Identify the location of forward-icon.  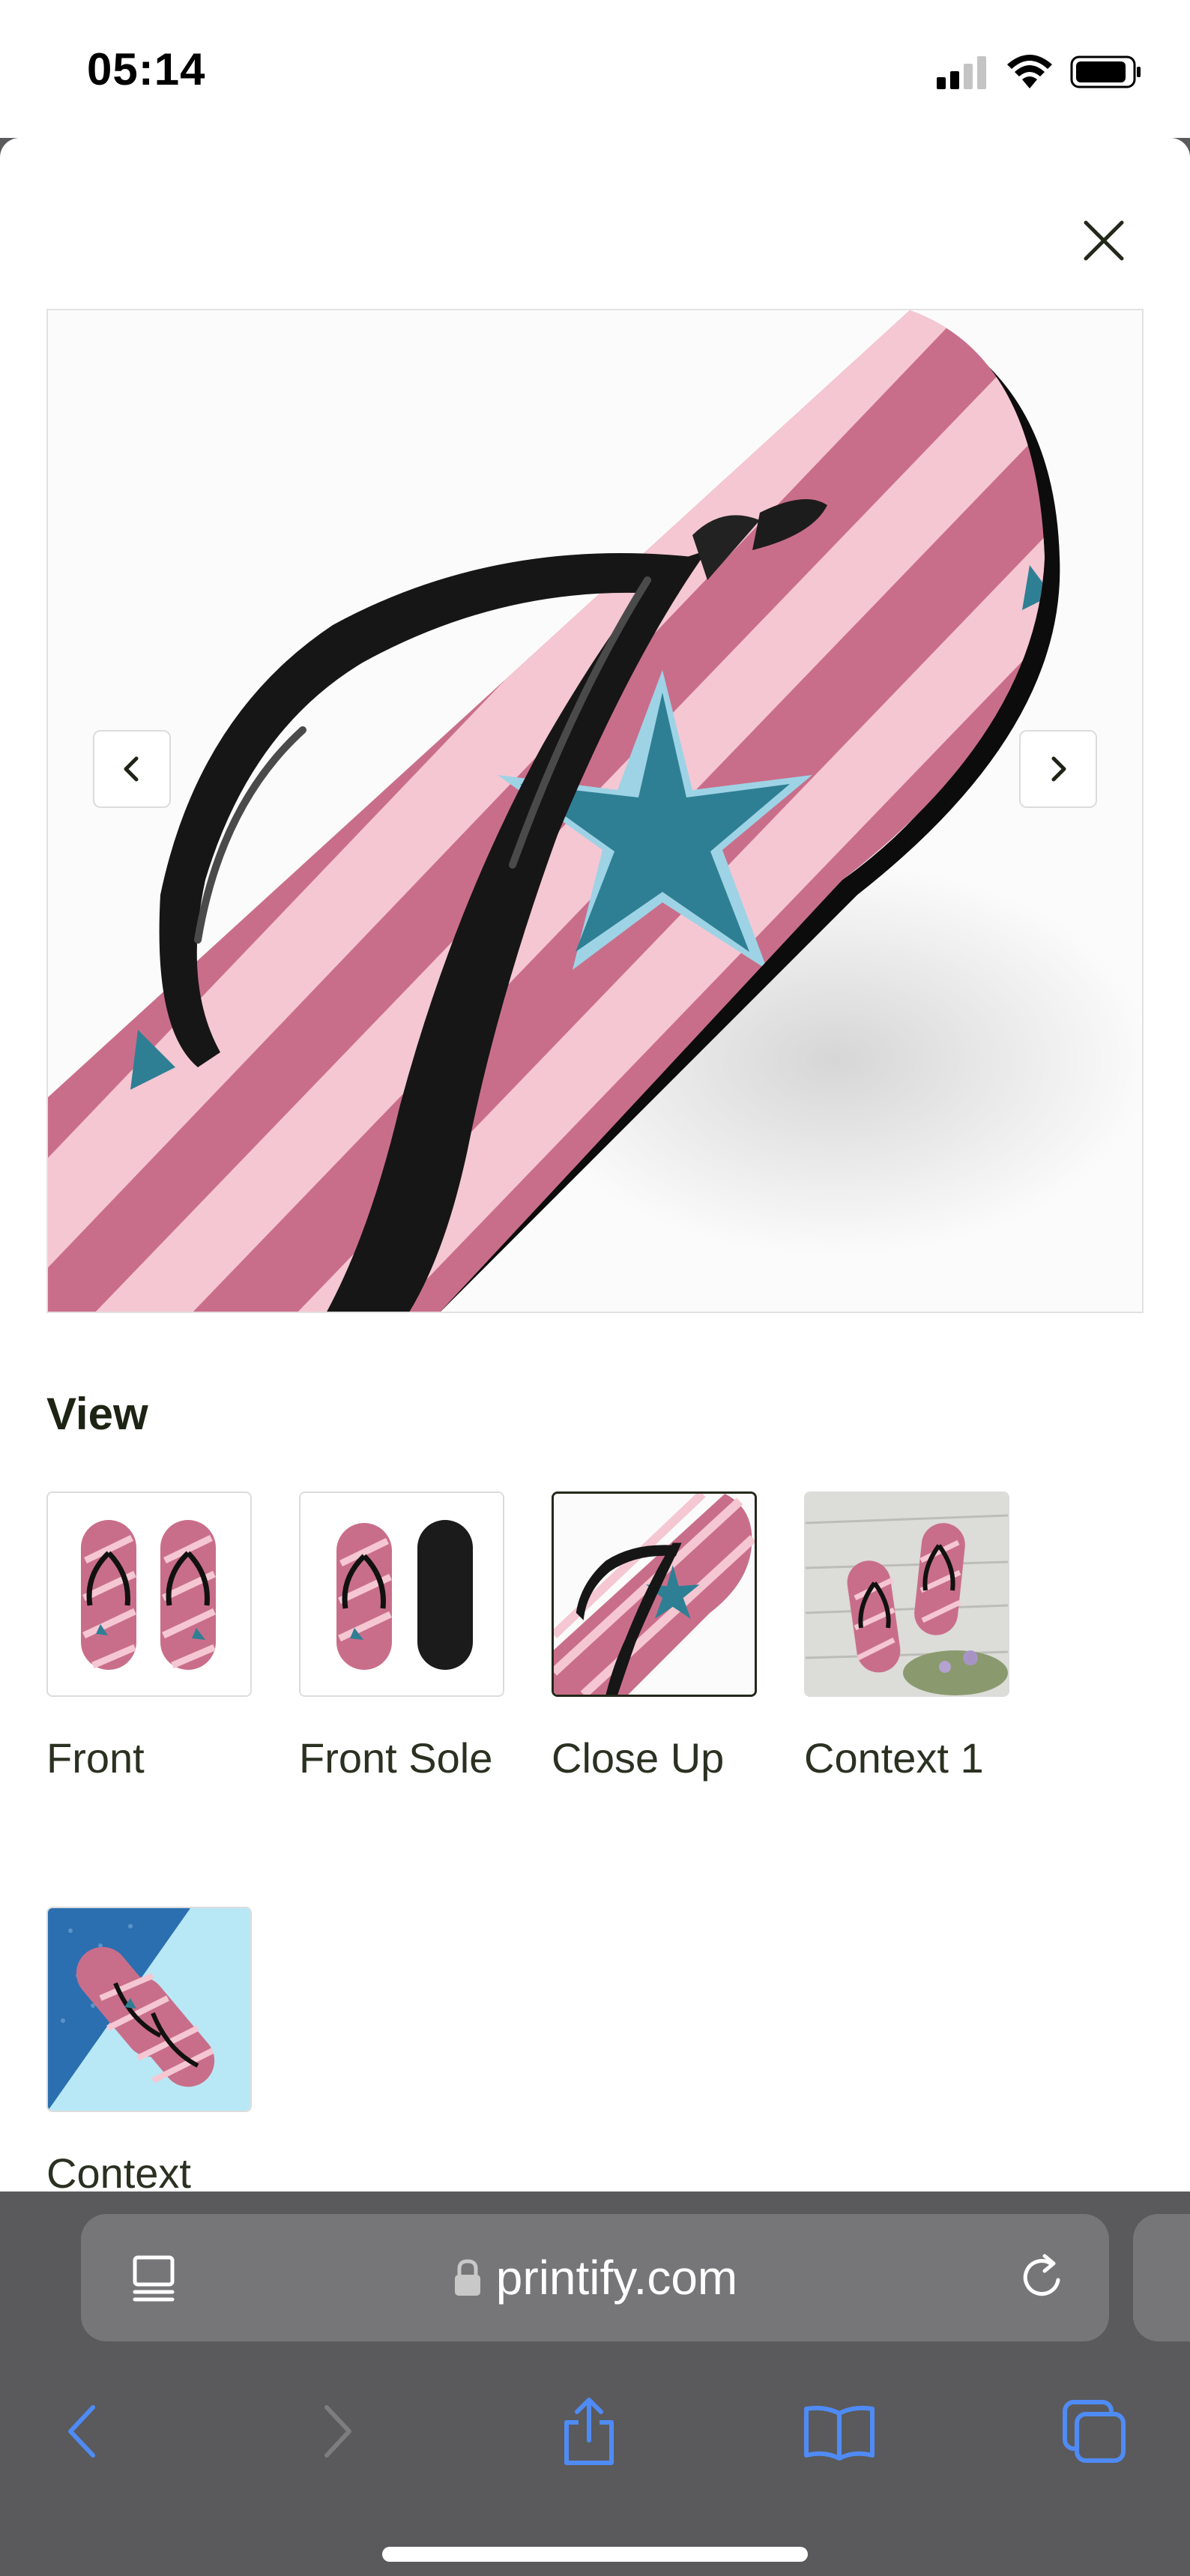
(337, 2431).